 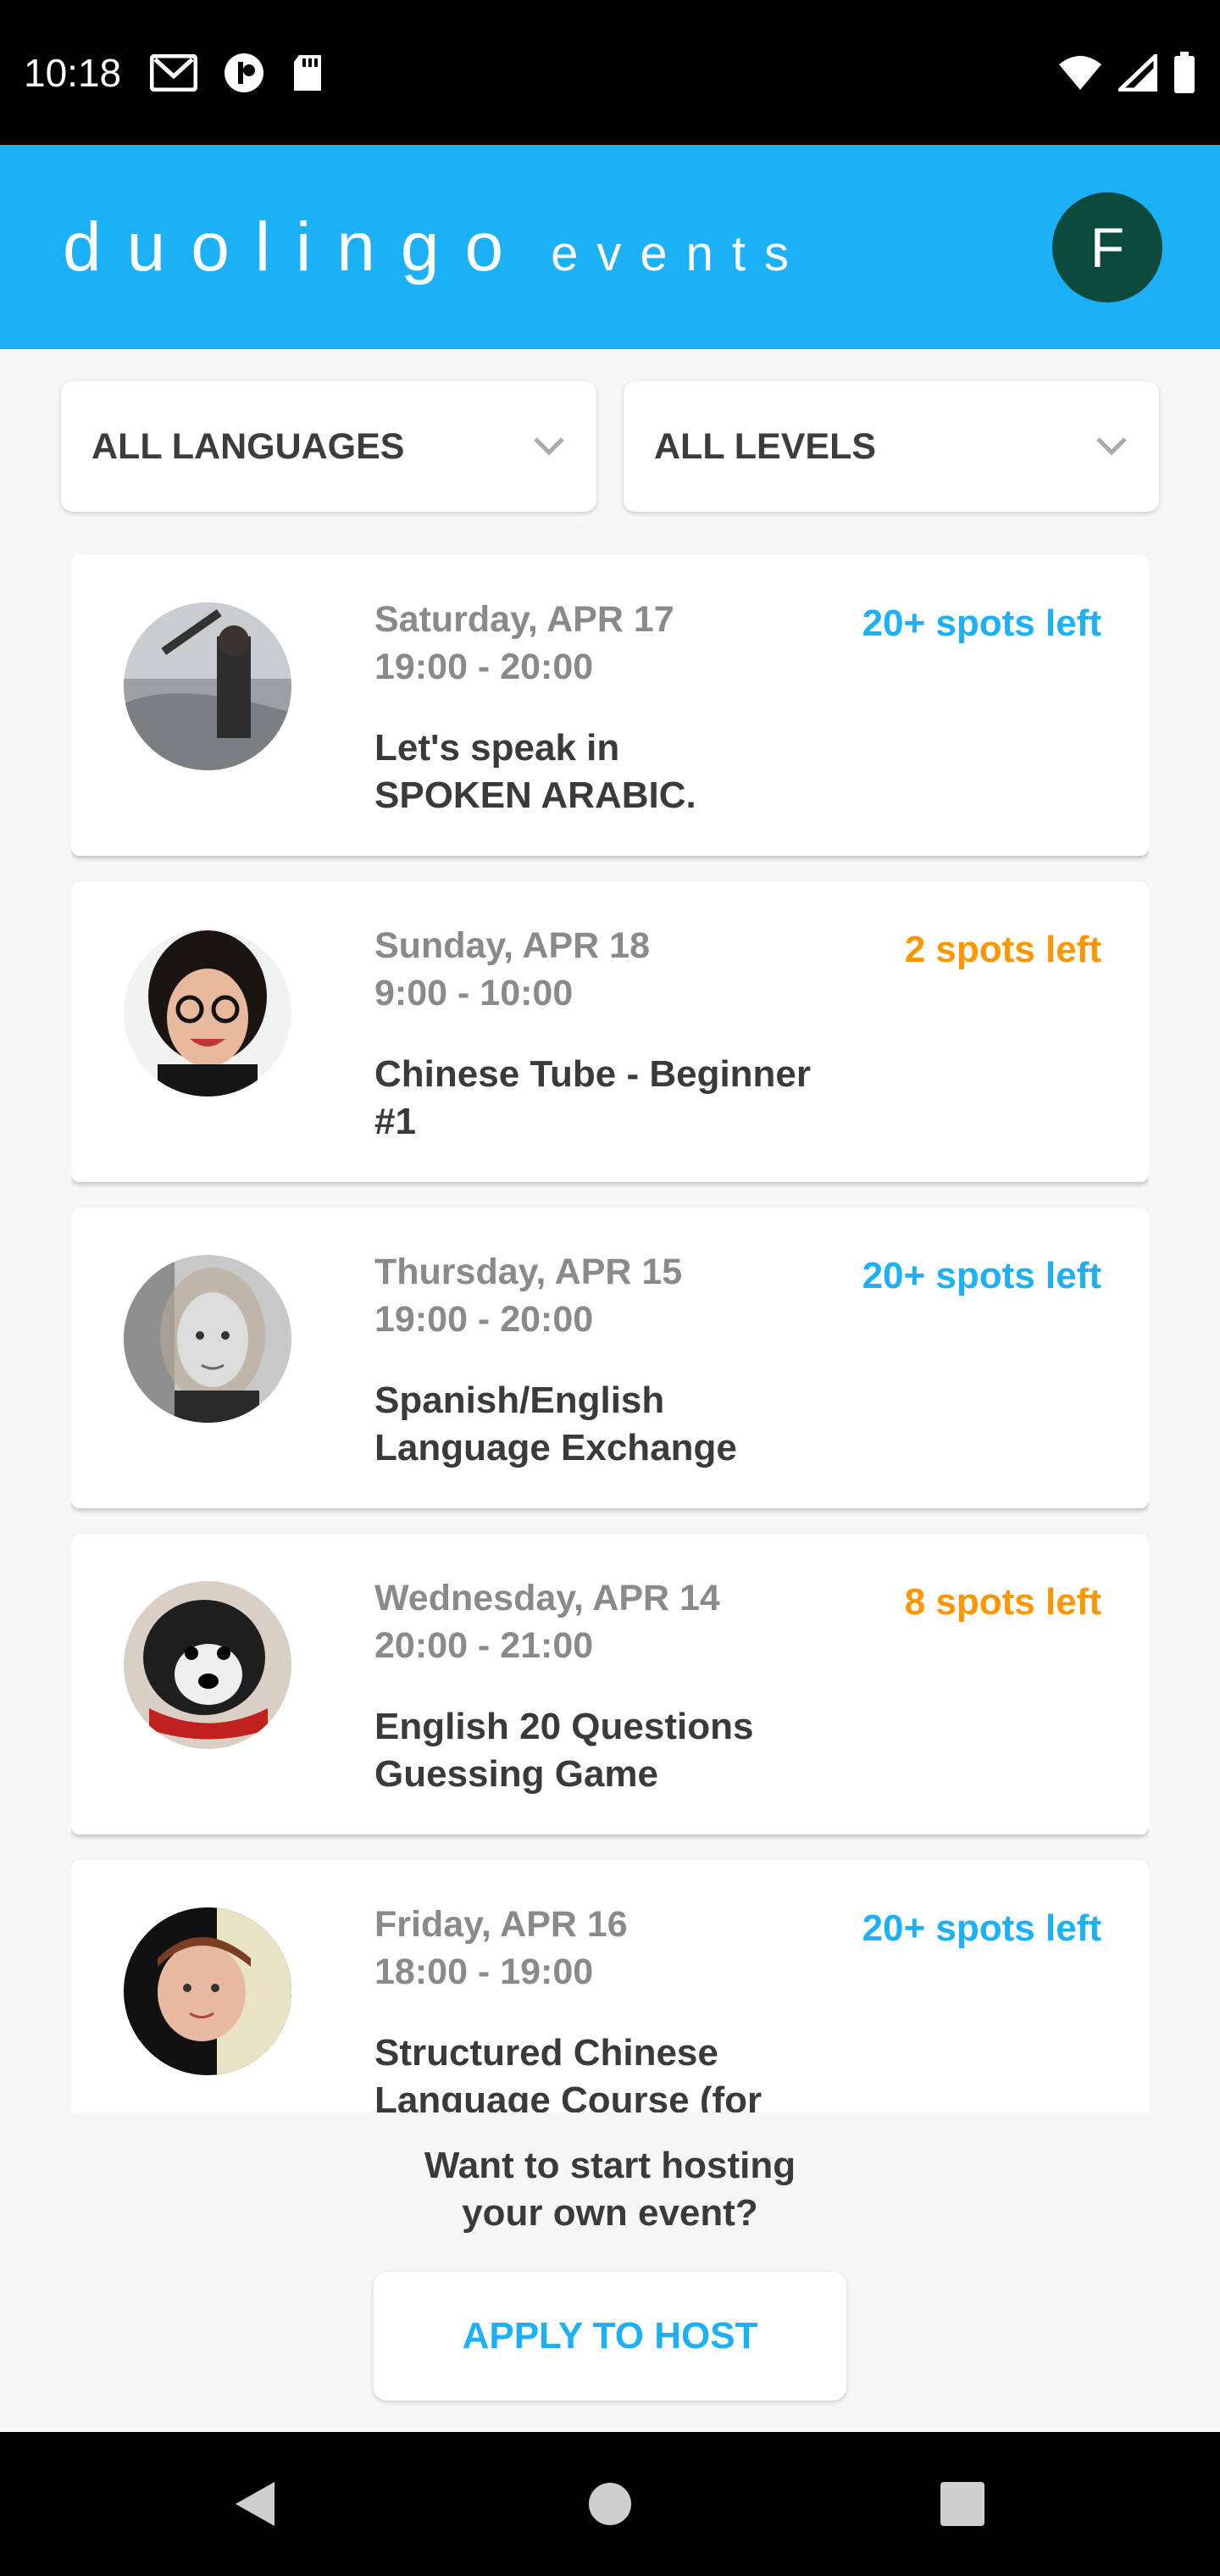 What do you see at coordinates (628, 771) in the screenshot?
I see `event-title: Let's speak in SPOKEN ARABIC.` at bounding box center [628, 771].